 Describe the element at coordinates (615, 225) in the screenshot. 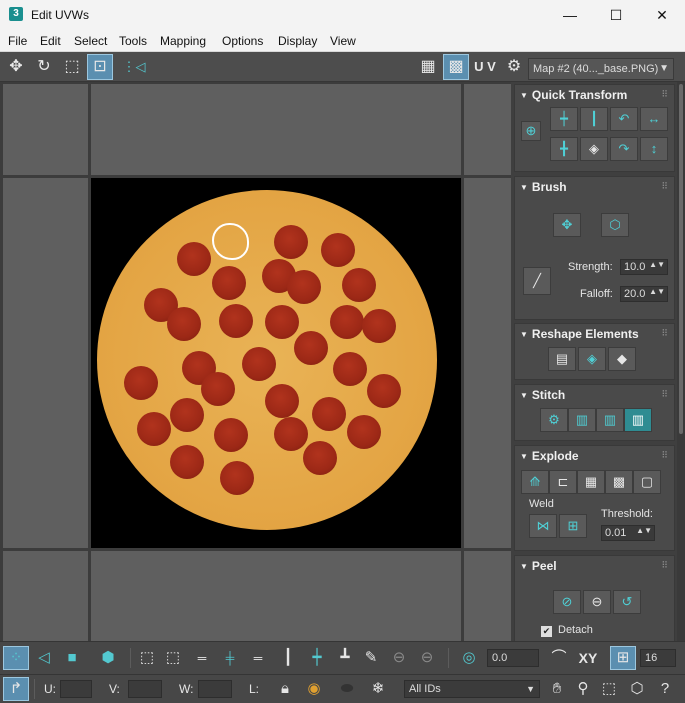

I see `relax-brush-icon: ⬡` at that location.